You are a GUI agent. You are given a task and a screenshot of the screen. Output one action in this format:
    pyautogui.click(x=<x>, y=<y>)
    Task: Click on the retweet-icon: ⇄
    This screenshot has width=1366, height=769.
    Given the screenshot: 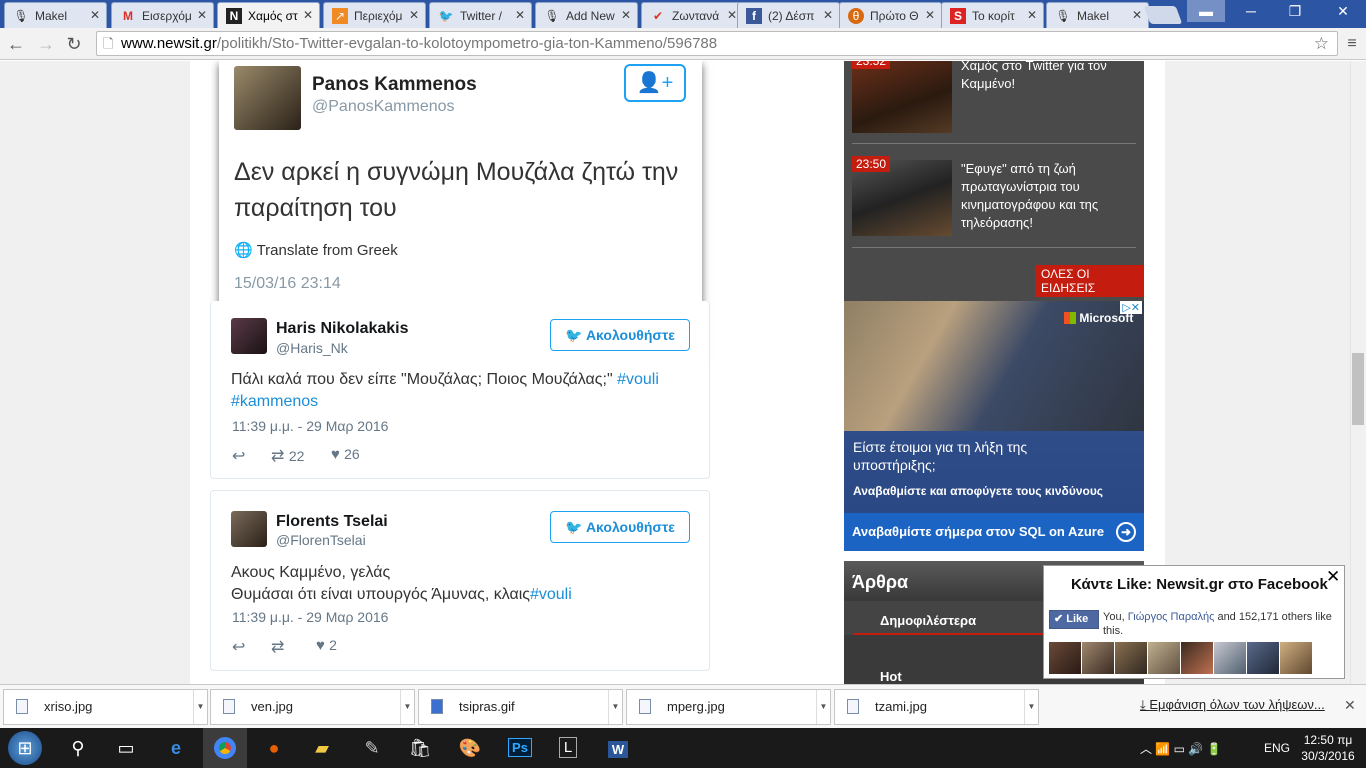 What is the action you would take?
    pyautogui.click(x=277, y=647)
    